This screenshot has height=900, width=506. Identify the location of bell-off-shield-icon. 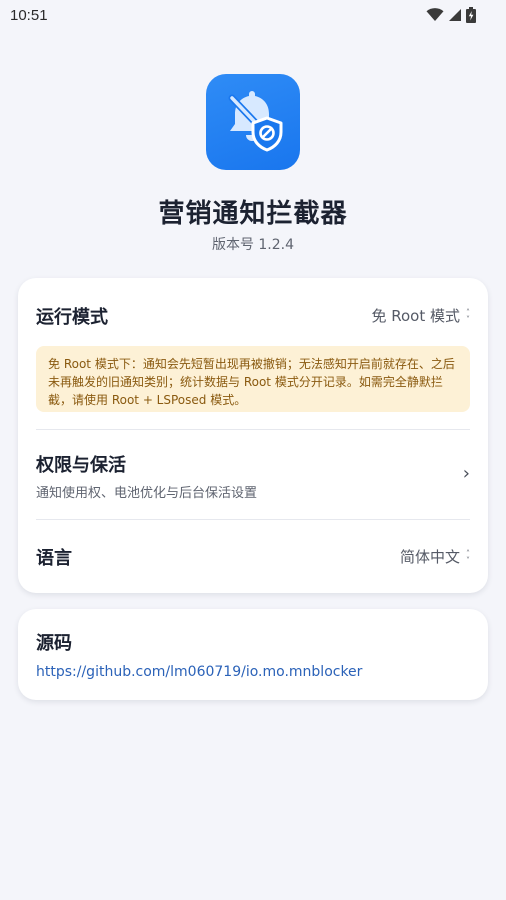
(255, 121).